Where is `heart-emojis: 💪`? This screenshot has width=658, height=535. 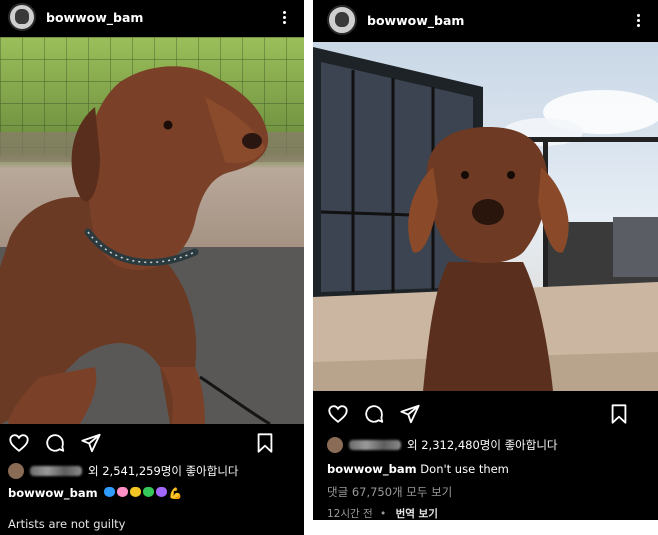 heart-emojis: 💪 is located at coordinates (143, 493).